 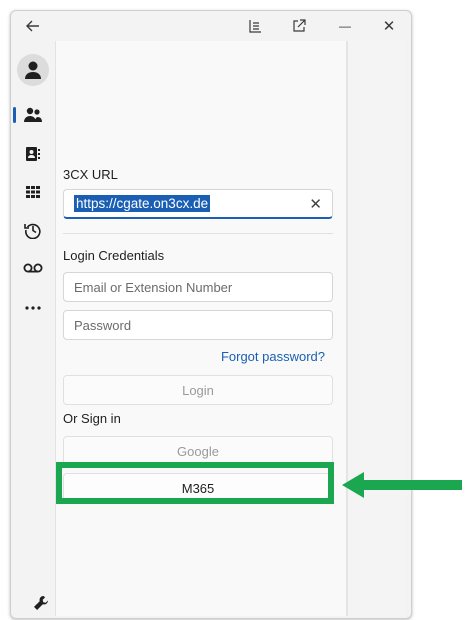 I want to click on or-sign-in-label: Or Sign in, so click(x=92, y=418).